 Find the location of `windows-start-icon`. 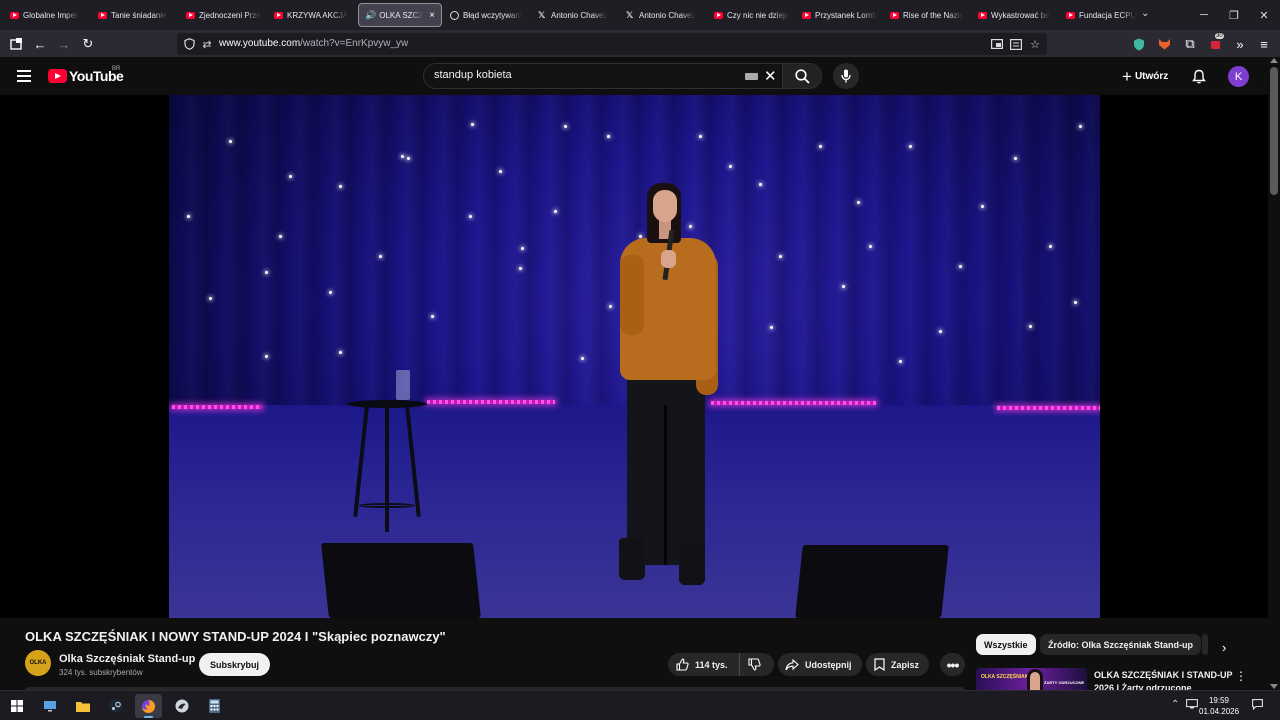

windows-start-icon is located at coordinates (16, 706).